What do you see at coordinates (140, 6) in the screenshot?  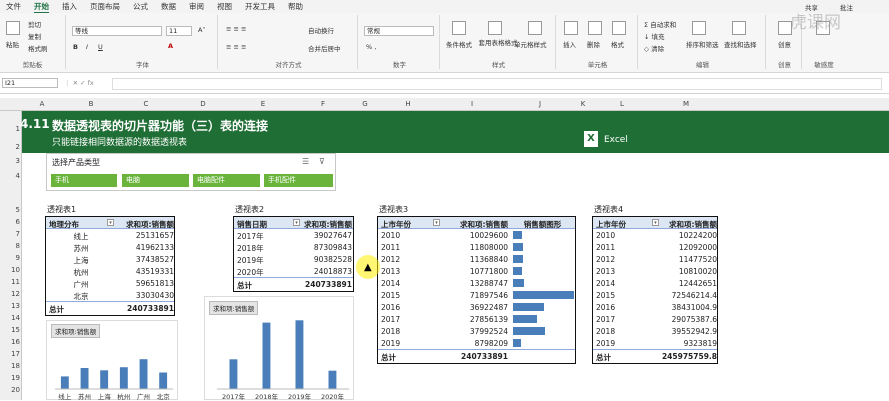 I see `menu-item: 公式` at bounding box center [140, 6].